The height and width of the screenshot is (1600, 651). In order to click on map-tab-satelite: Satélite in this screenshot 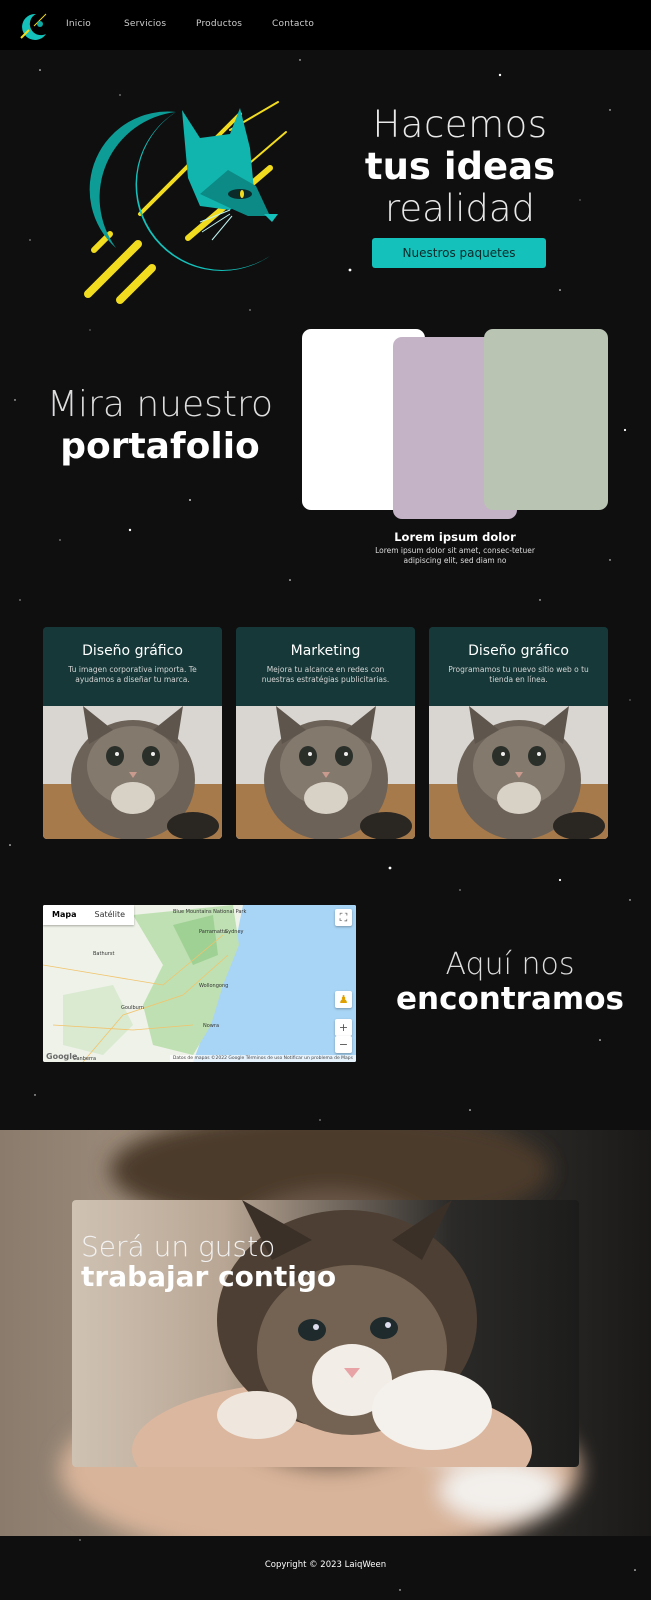, I will do `click(109, 915)`.